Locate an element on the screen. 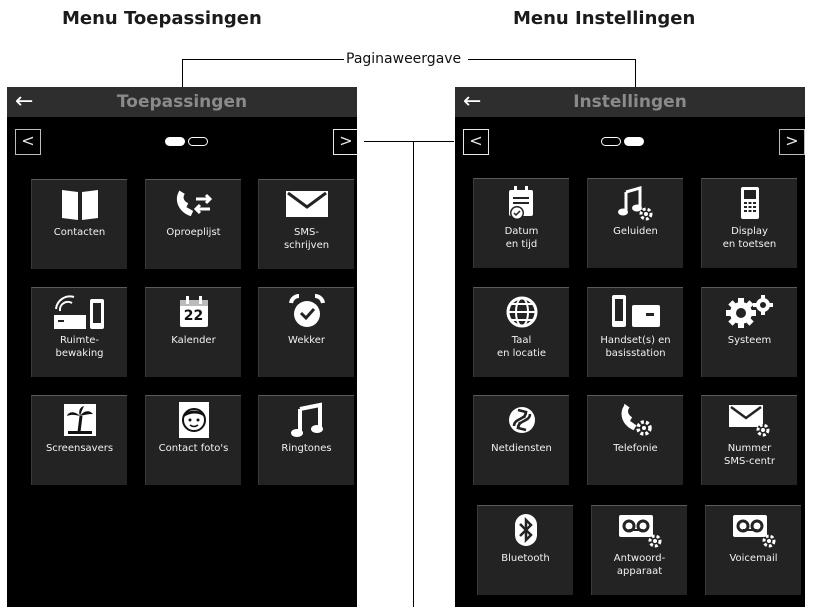 The height and width of the screenshot is (607, 815). music-note-icon is located at coordinates (306, 420).